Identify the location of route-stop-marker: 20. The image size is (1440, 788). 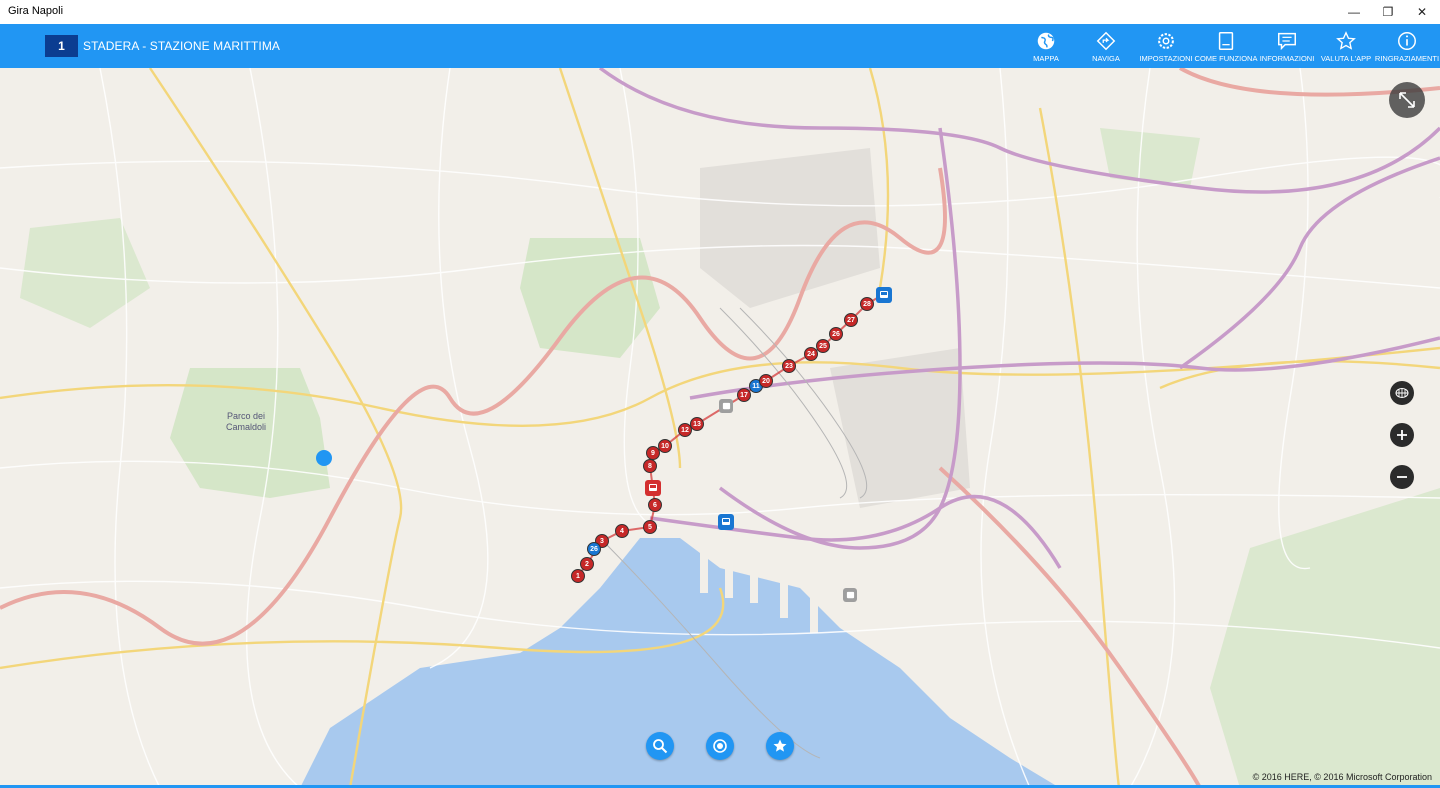
(766, 381).